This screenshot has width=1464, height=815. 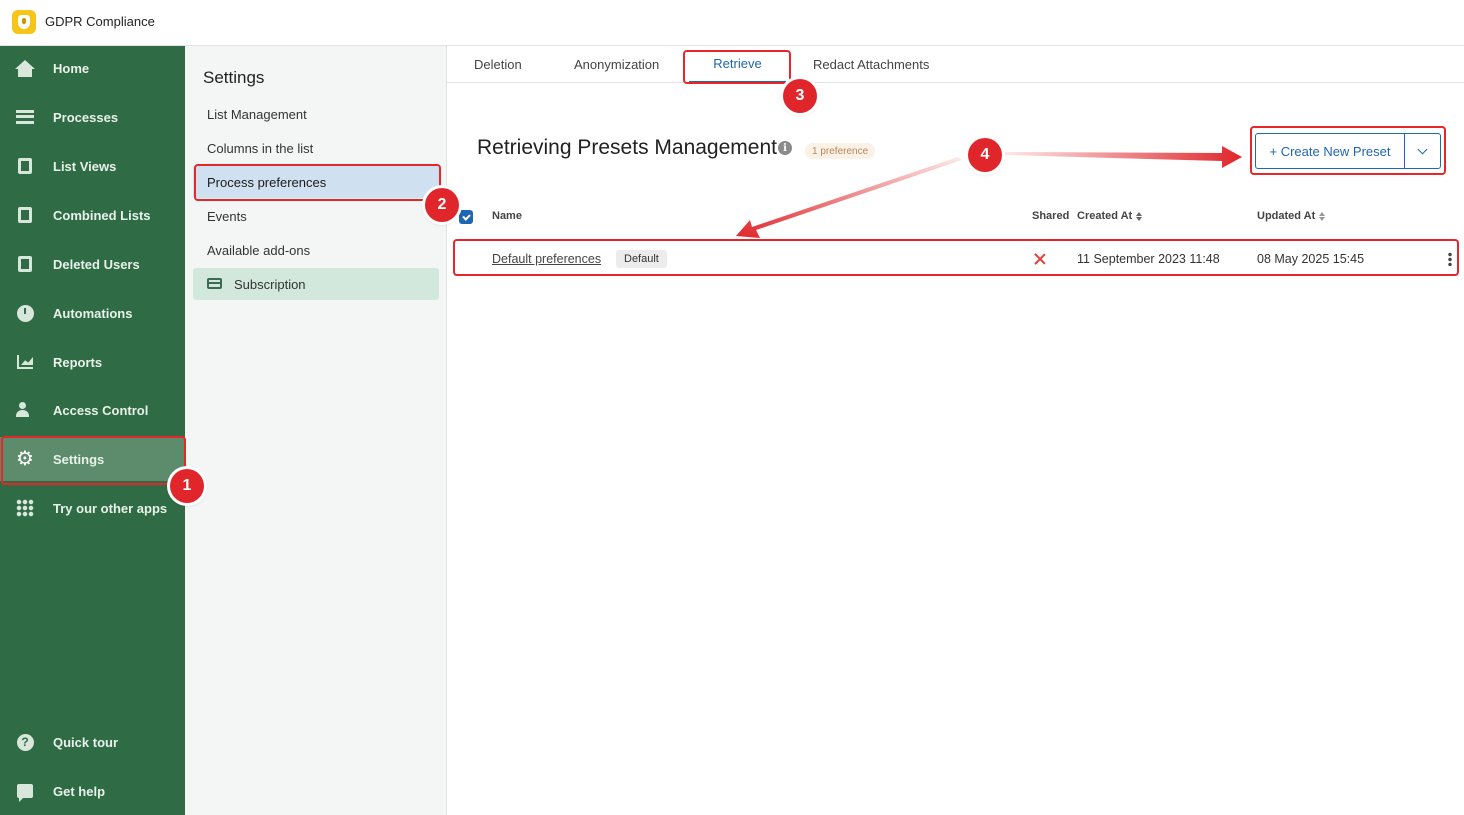 I want to click on select-all-checkbox, so click(x=466, y=217).